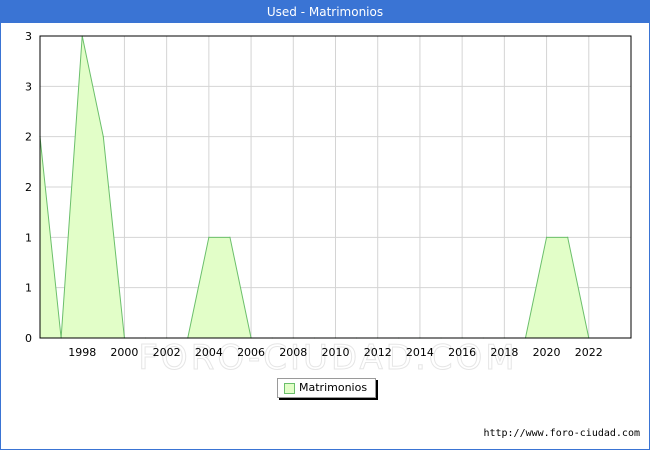 This screenshot has height=450, width=650. What do you see at coordinates (462, 352) in the screenshot?
I see `x-tick-label-9: 2016` at bounding box center [462, 352].